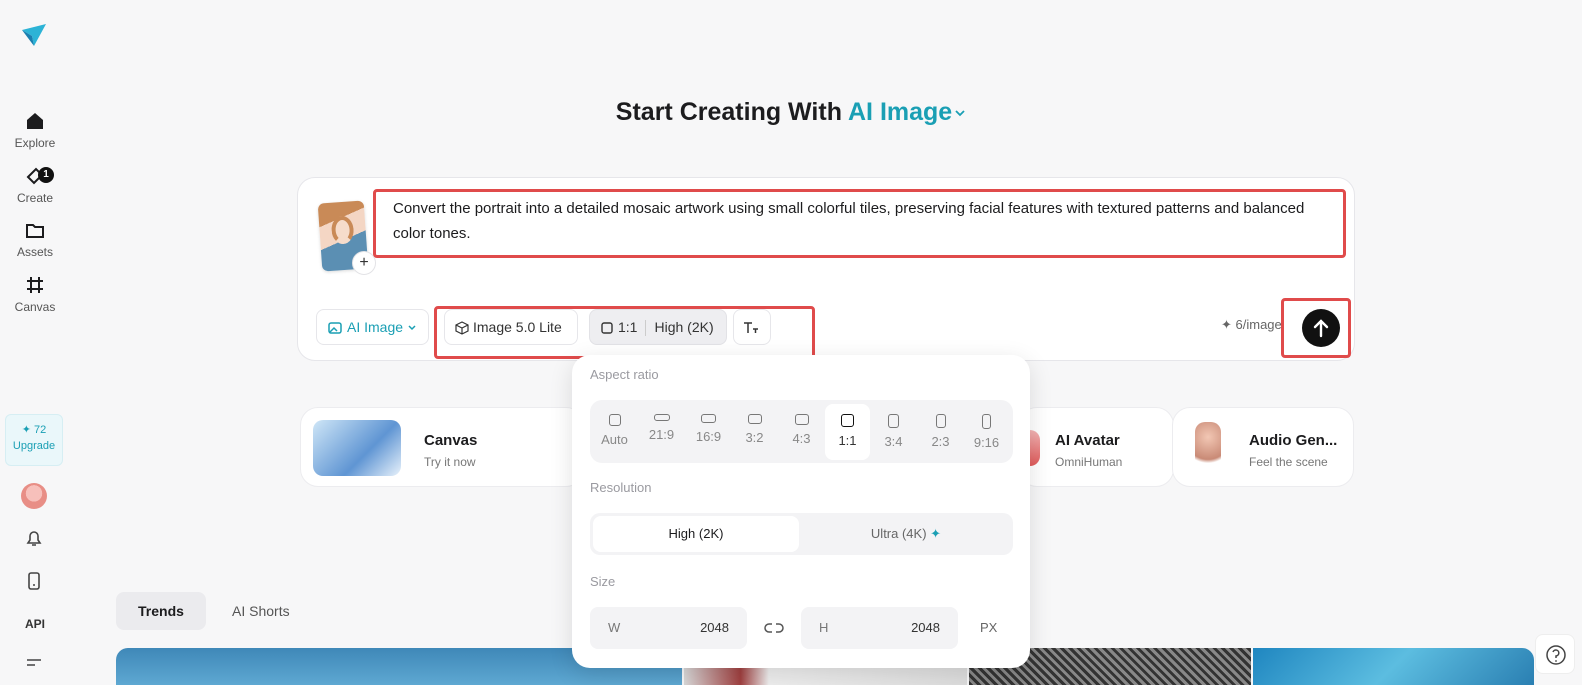 This screenshot has width=1582, height=685. I want to click on bell-icon, so click(34, 538).